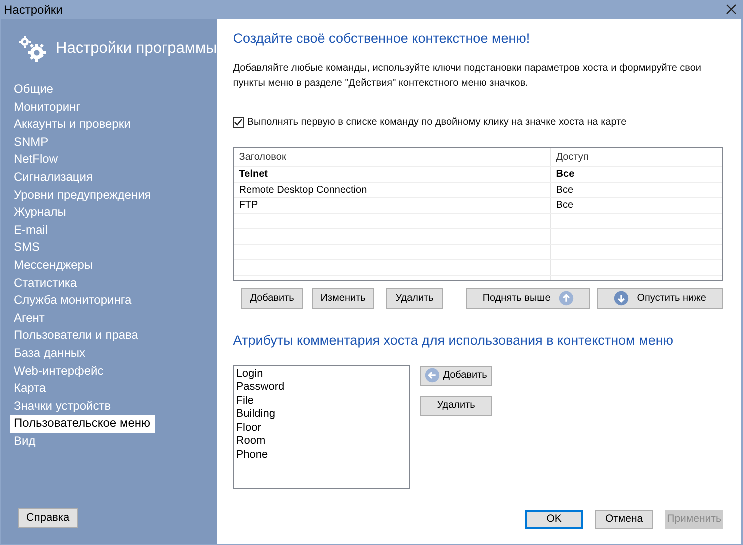 The image size is (743, 545). Describe the element at coordinates (252, 456) in the screenshot. I see `list-item: Phone` at that location.